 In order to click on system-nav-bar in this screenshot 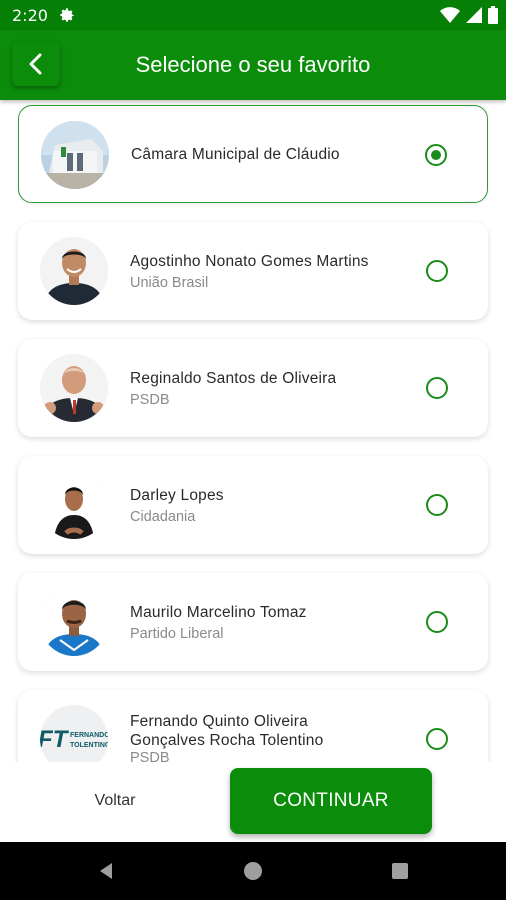, I will do `click(253, 871)`.